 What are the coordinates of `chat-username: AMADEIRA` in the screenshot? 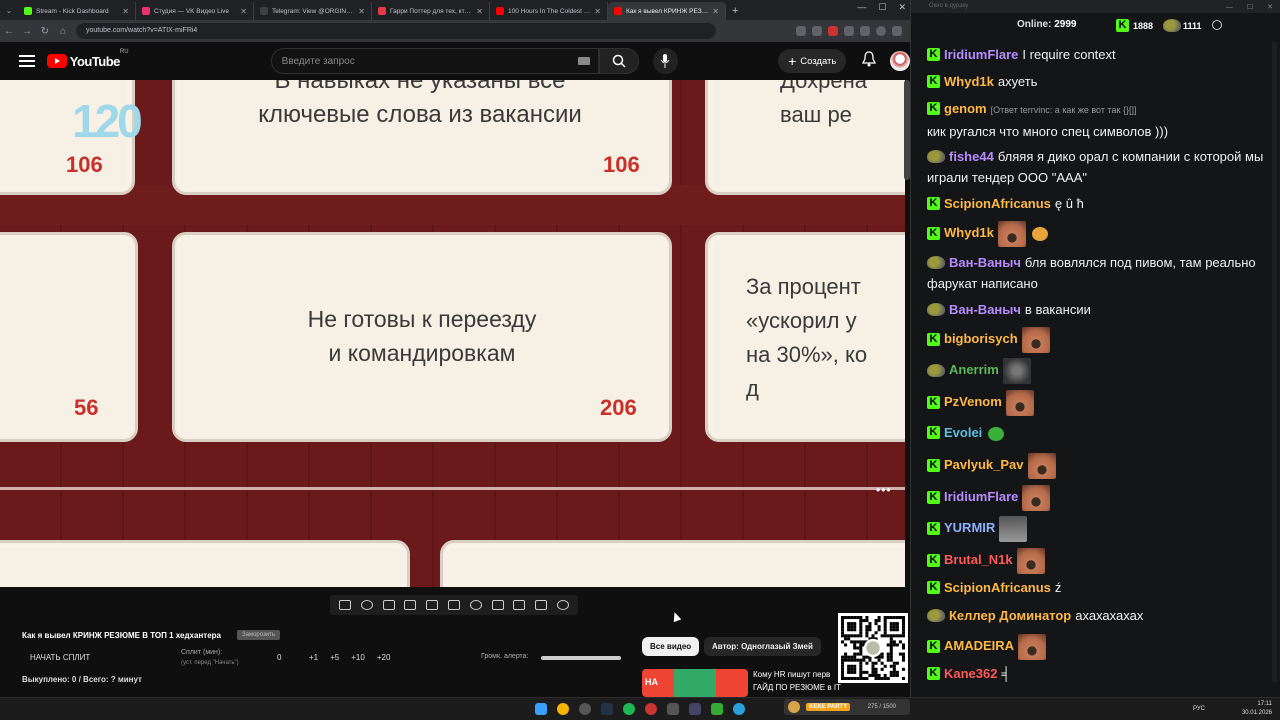 It's located at (979, 645).